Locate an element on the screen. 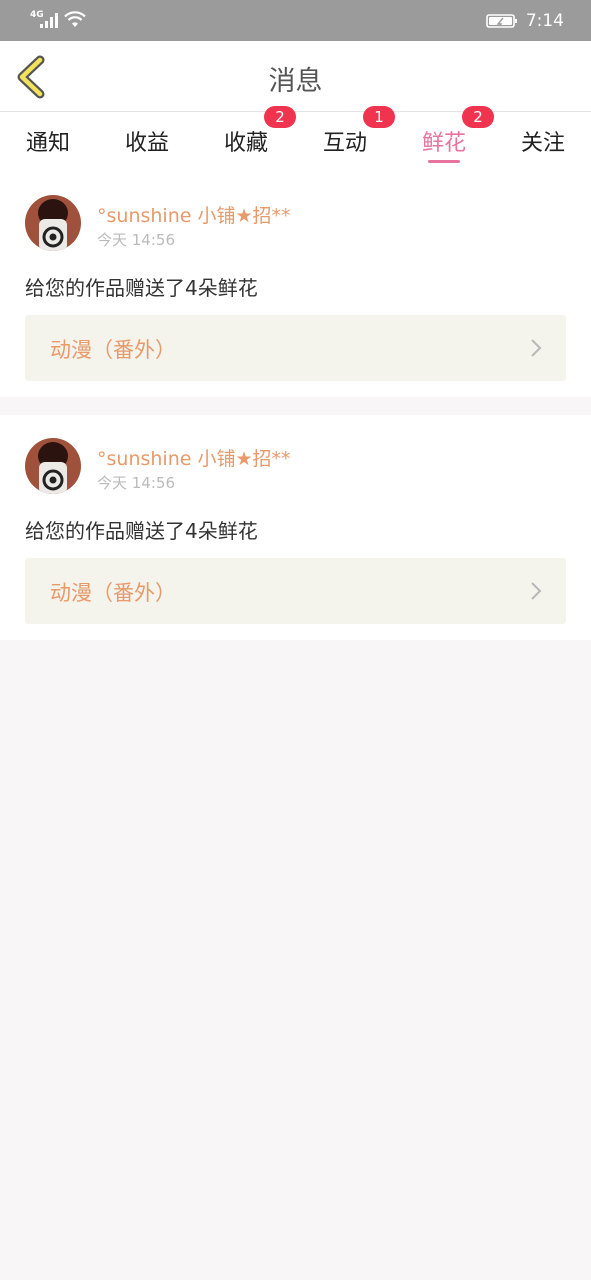  tab-following: 关注 is located at coordinates (543, 142).